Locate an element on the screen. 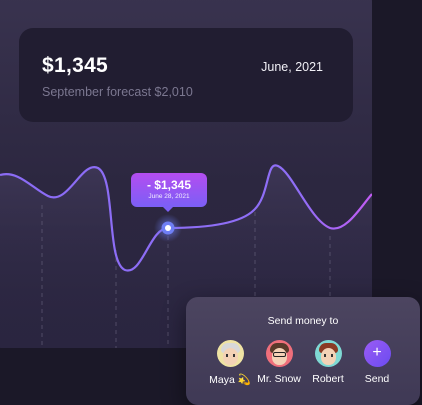 Image resolution: width=422 pixels, height=405 pixels. chart-tooltip: - $1,345 June 28, 2021 is located at coordinates (169, 192).